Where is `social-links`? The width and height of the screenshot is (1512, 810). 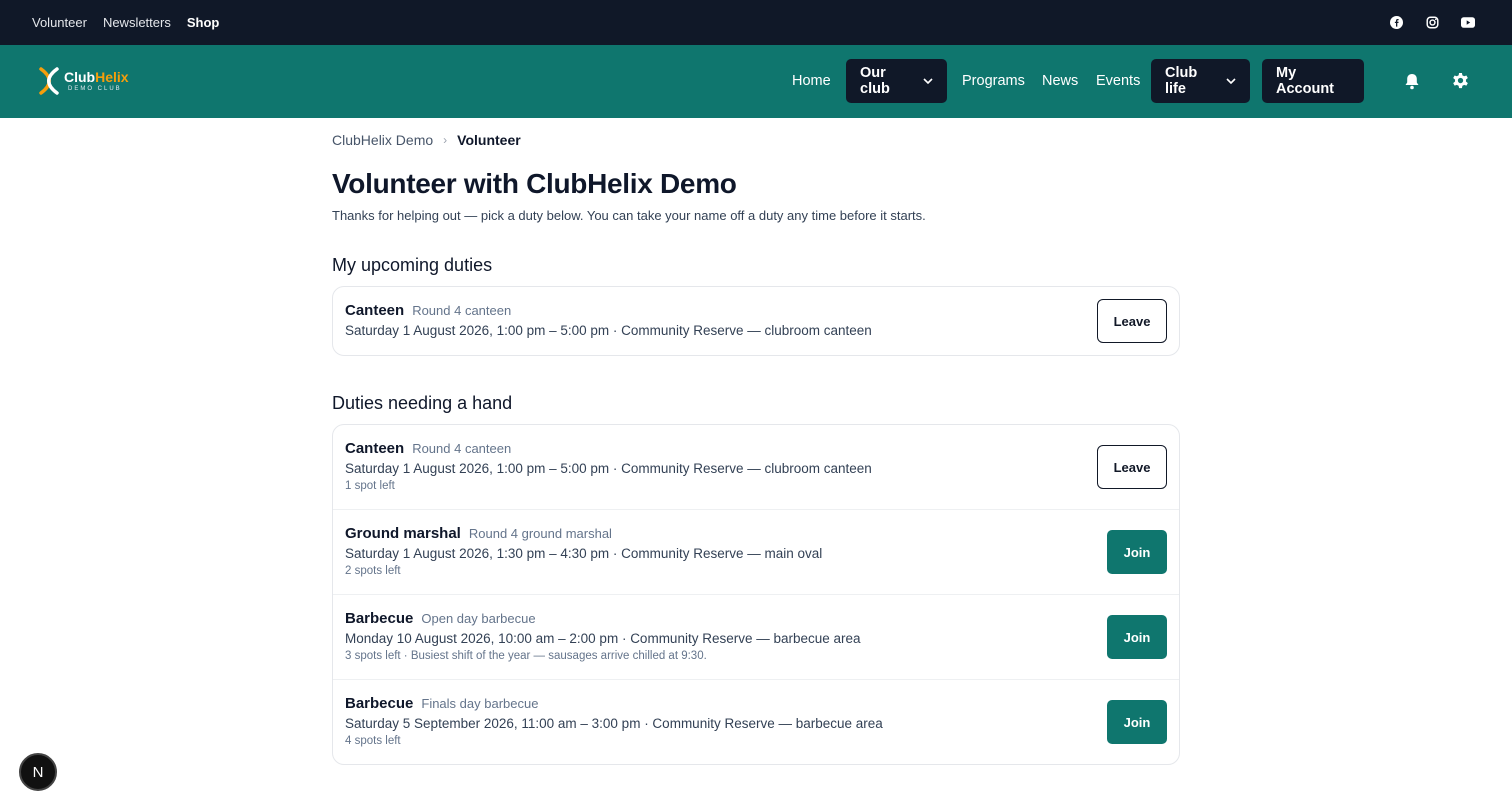
social-links is located at coordinates (1432, 22).